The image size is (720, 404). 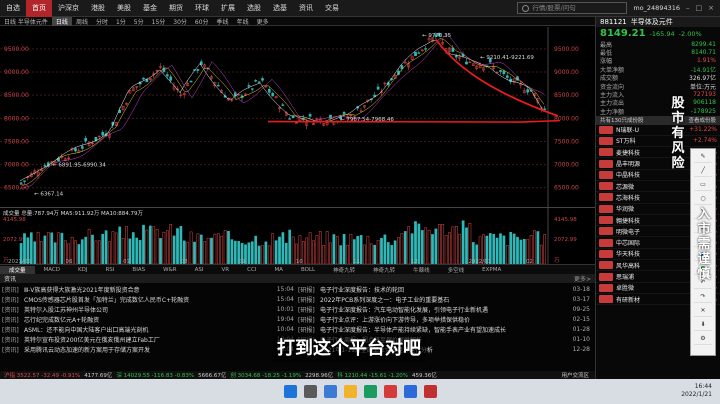 I want to click on stock-name: 晶丰明源, so click(x=636, y=163).